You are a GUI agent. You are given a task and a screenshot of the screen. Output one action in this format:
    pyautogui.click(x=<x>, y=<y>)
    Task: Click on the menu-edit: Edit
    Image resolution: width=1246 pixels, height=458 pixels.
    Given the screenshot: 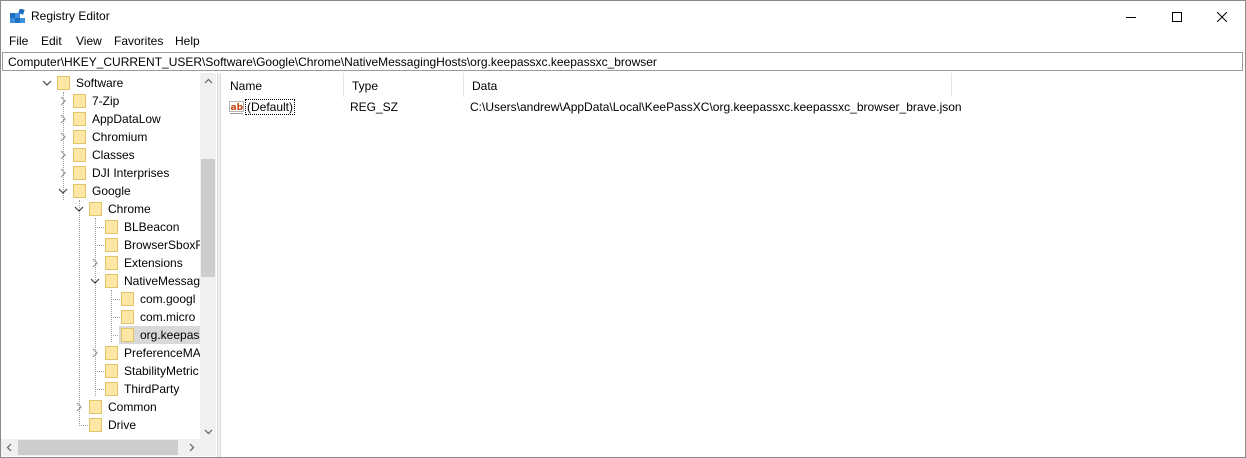 What is the action you would take?
    pyautogui.click(x=51, y=41)
    